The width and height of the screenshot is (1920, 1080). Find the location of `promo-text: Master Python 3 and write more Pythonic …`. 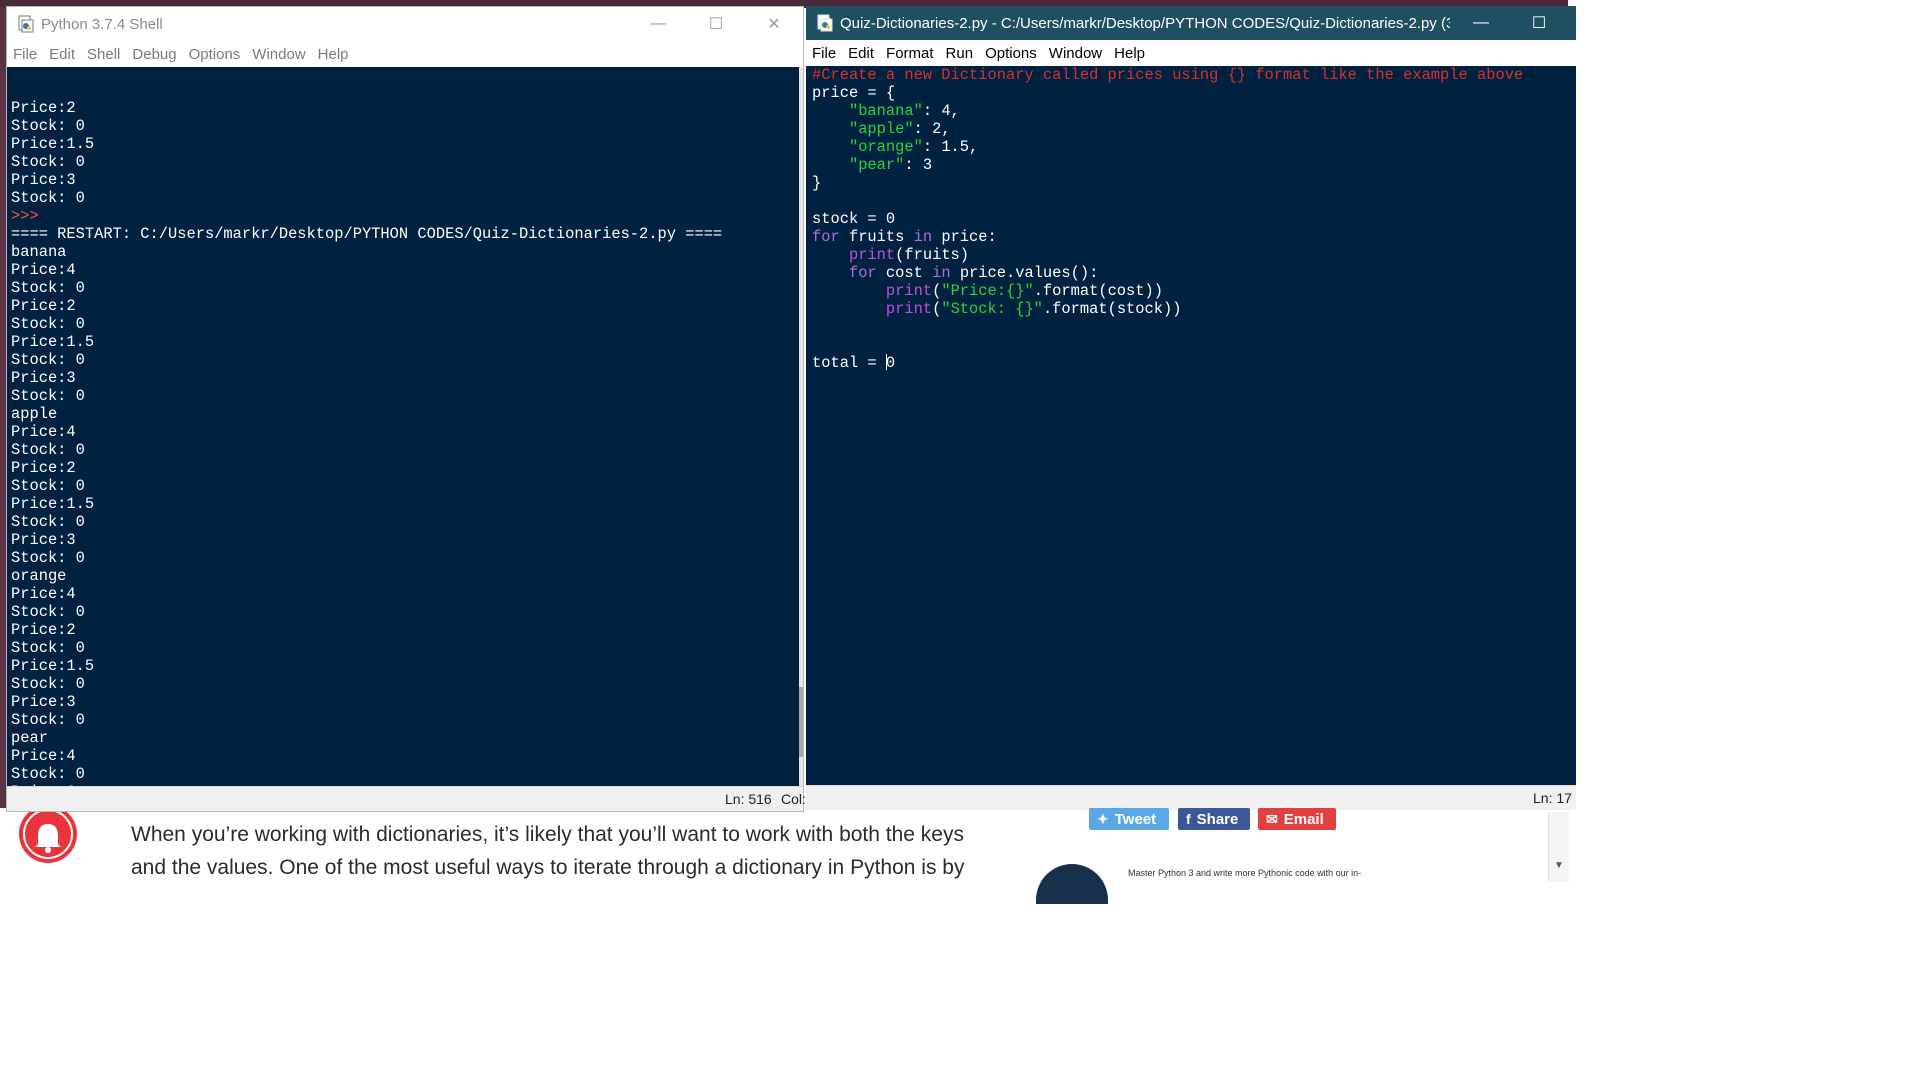

promo-text: Master Python 3 and write more Pythonic … is located at coordinates (1245, 873).